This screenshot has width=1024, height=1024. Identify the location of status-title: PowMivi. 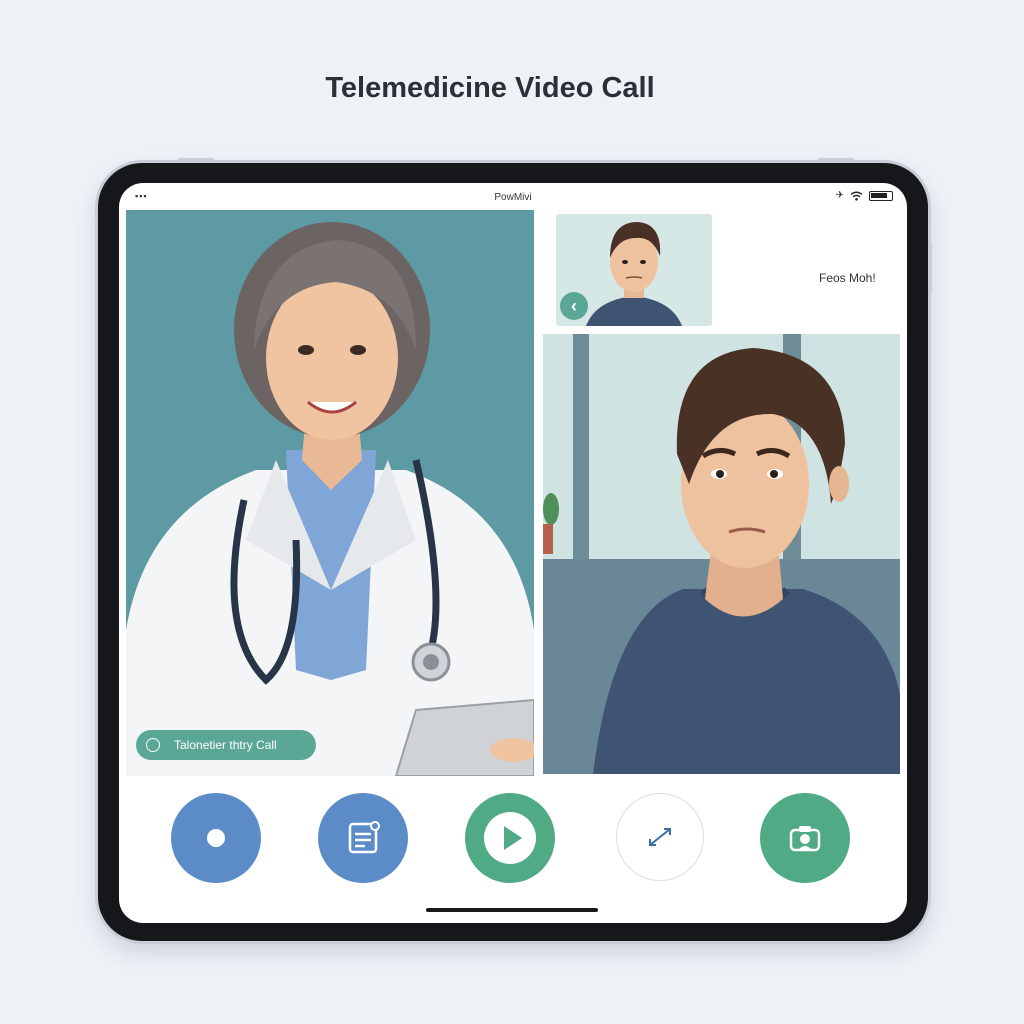
(513, 197).